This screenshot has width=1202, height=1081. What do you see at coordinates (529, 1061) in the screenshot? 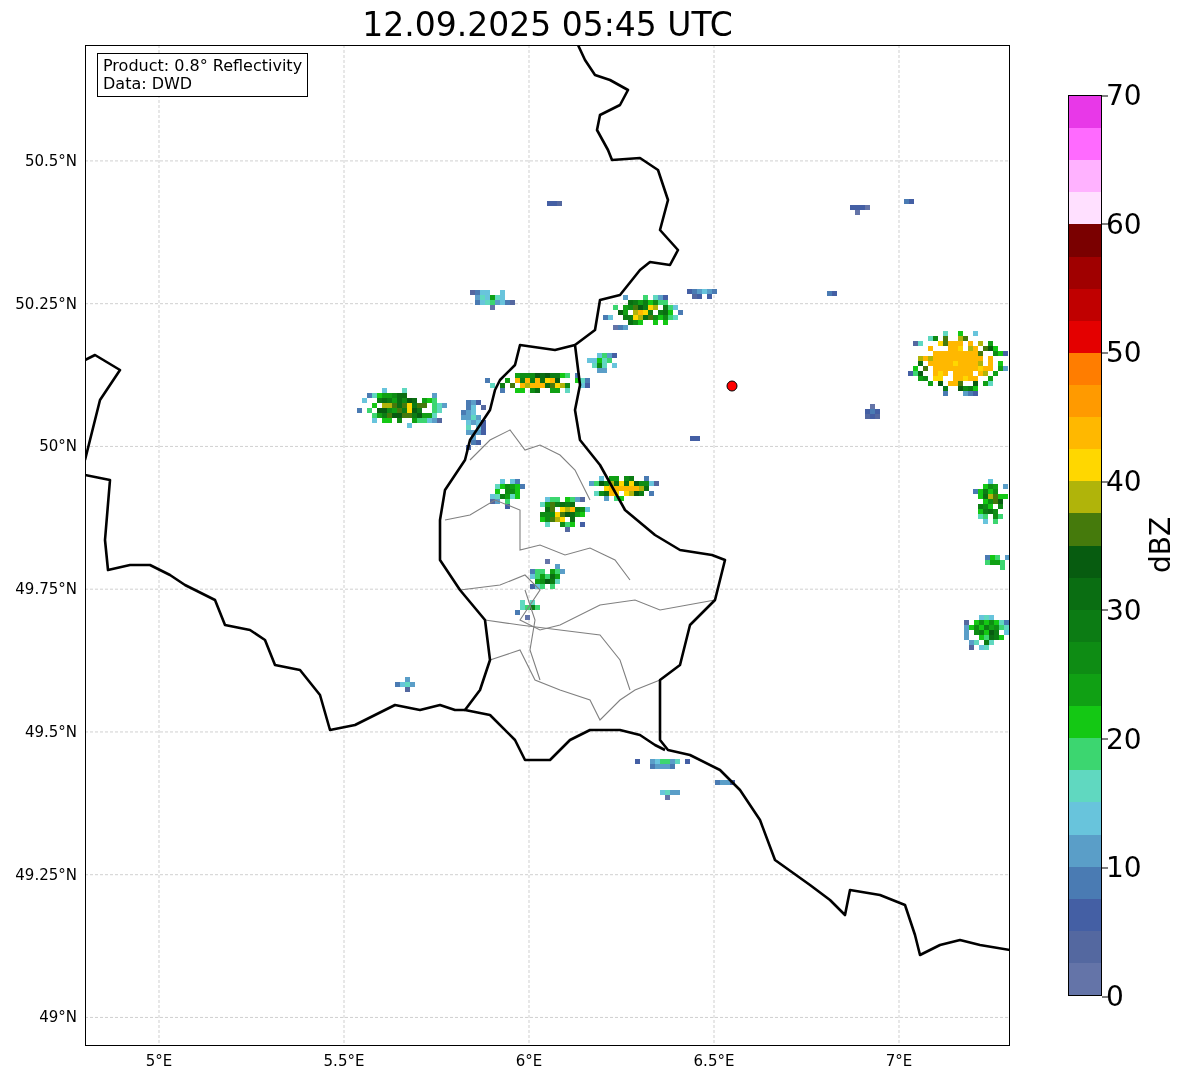
I see `longitude-label: 6°E` at bounding box center [529, 1061].